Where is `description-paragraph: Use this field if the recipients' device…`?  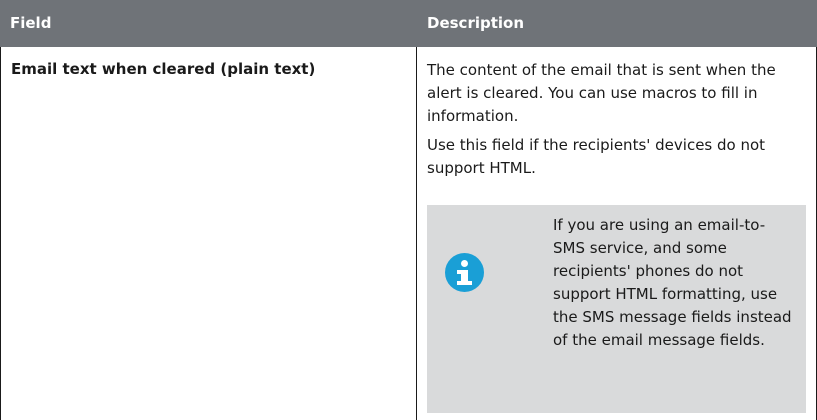 description-paragraph: Use this field if the recipients' device… is located at coordinates (596, 156).